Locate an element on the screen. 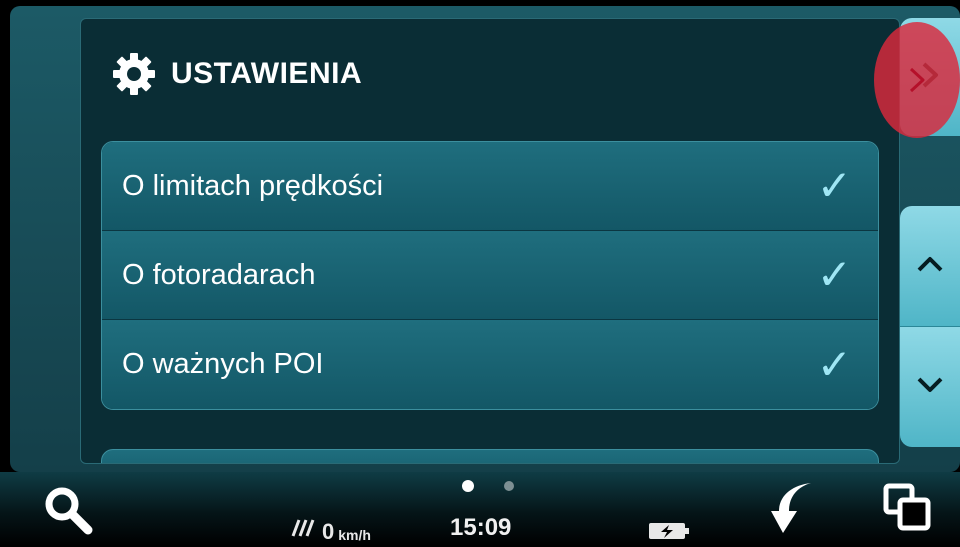  scroll-up-button is located at coordinates (930, 266).